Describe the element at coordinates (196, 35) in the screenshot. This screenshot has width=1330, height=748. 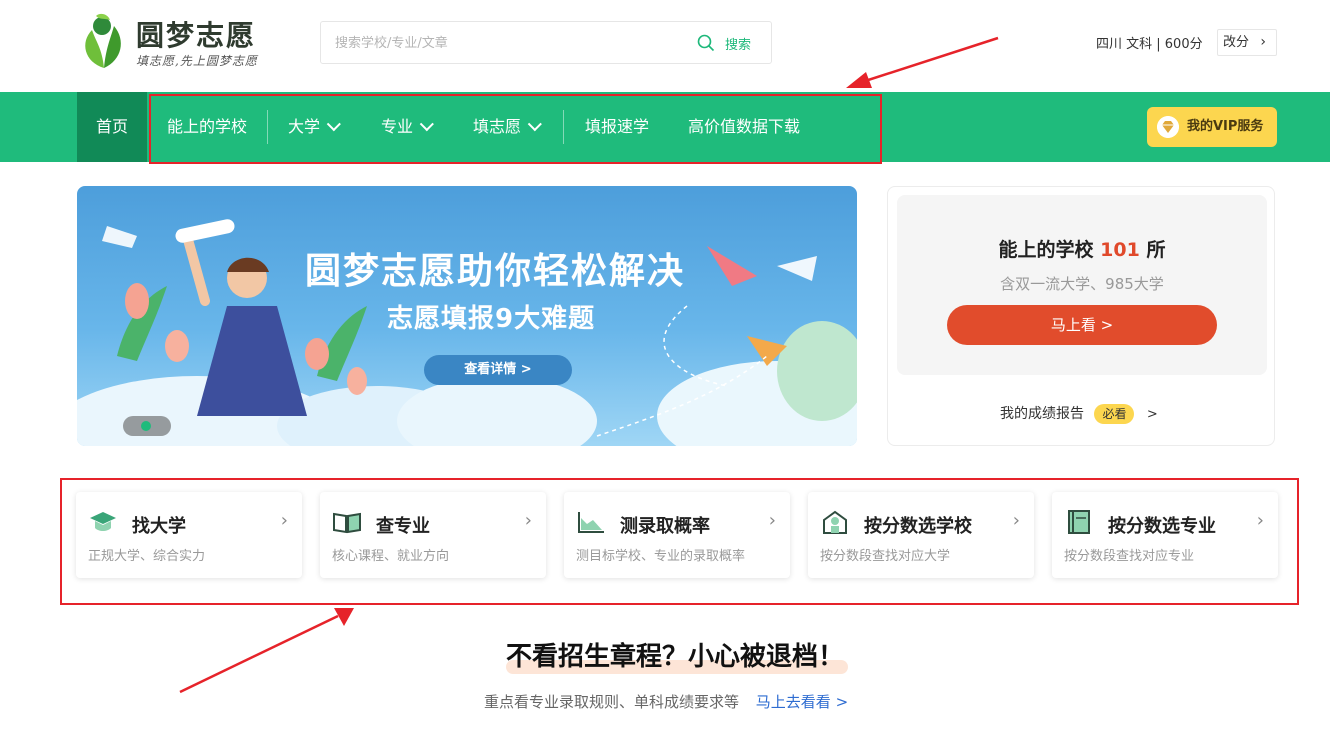
I see `logo-title: 圆梦志愿` at that location.